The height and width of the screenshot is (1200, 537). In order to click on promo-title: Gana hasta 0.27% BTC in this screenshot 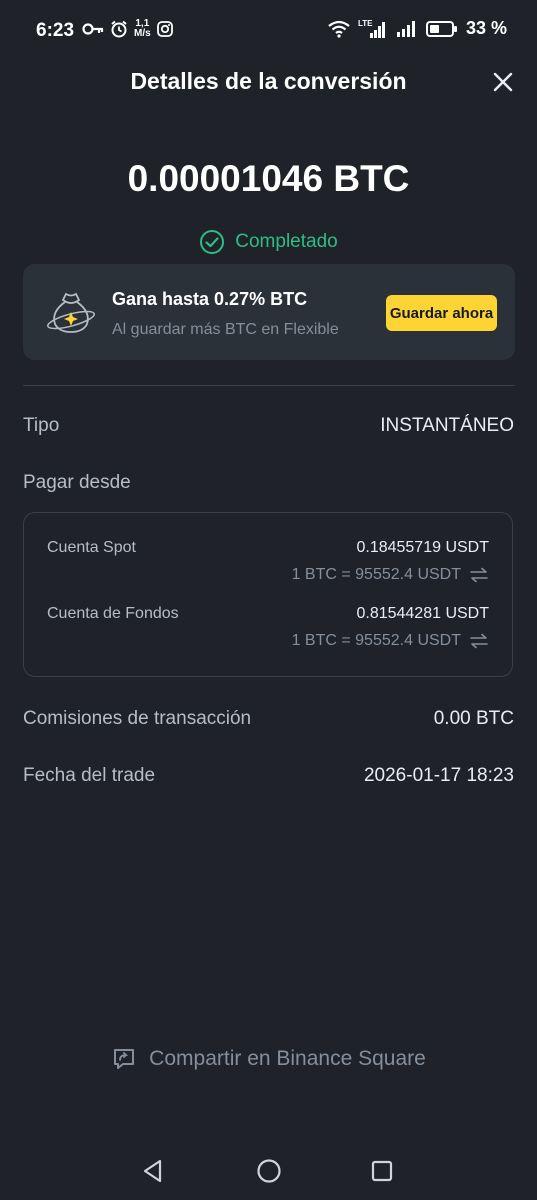, I will do `click(210, 299)`.